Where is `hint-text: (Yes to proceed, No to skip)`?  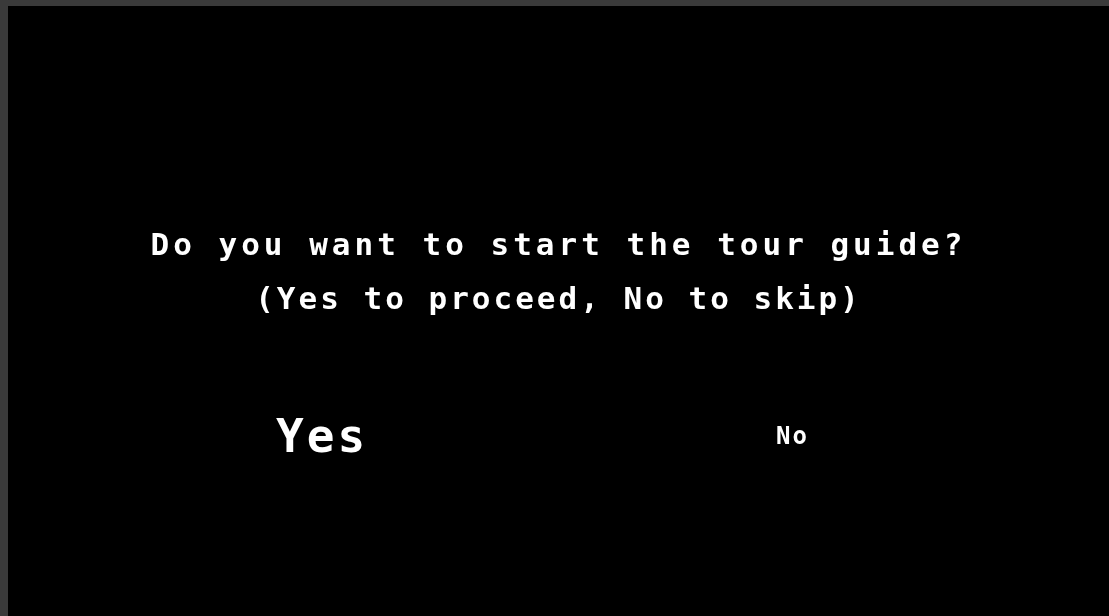 hint-text: (Yes to proceed, No to skip) is located at coordinates (558, 298).